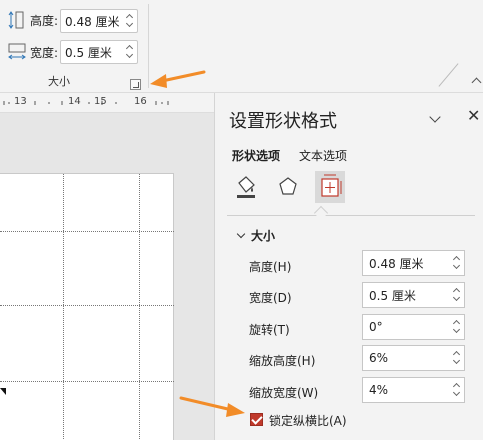 The height and width of the screenshot is (440, 483). What do you see at coordinates (92, 21) in the screenshot?
I see `ribbon-height-value: 0.48 厘米` at bounding box center [92, 21].